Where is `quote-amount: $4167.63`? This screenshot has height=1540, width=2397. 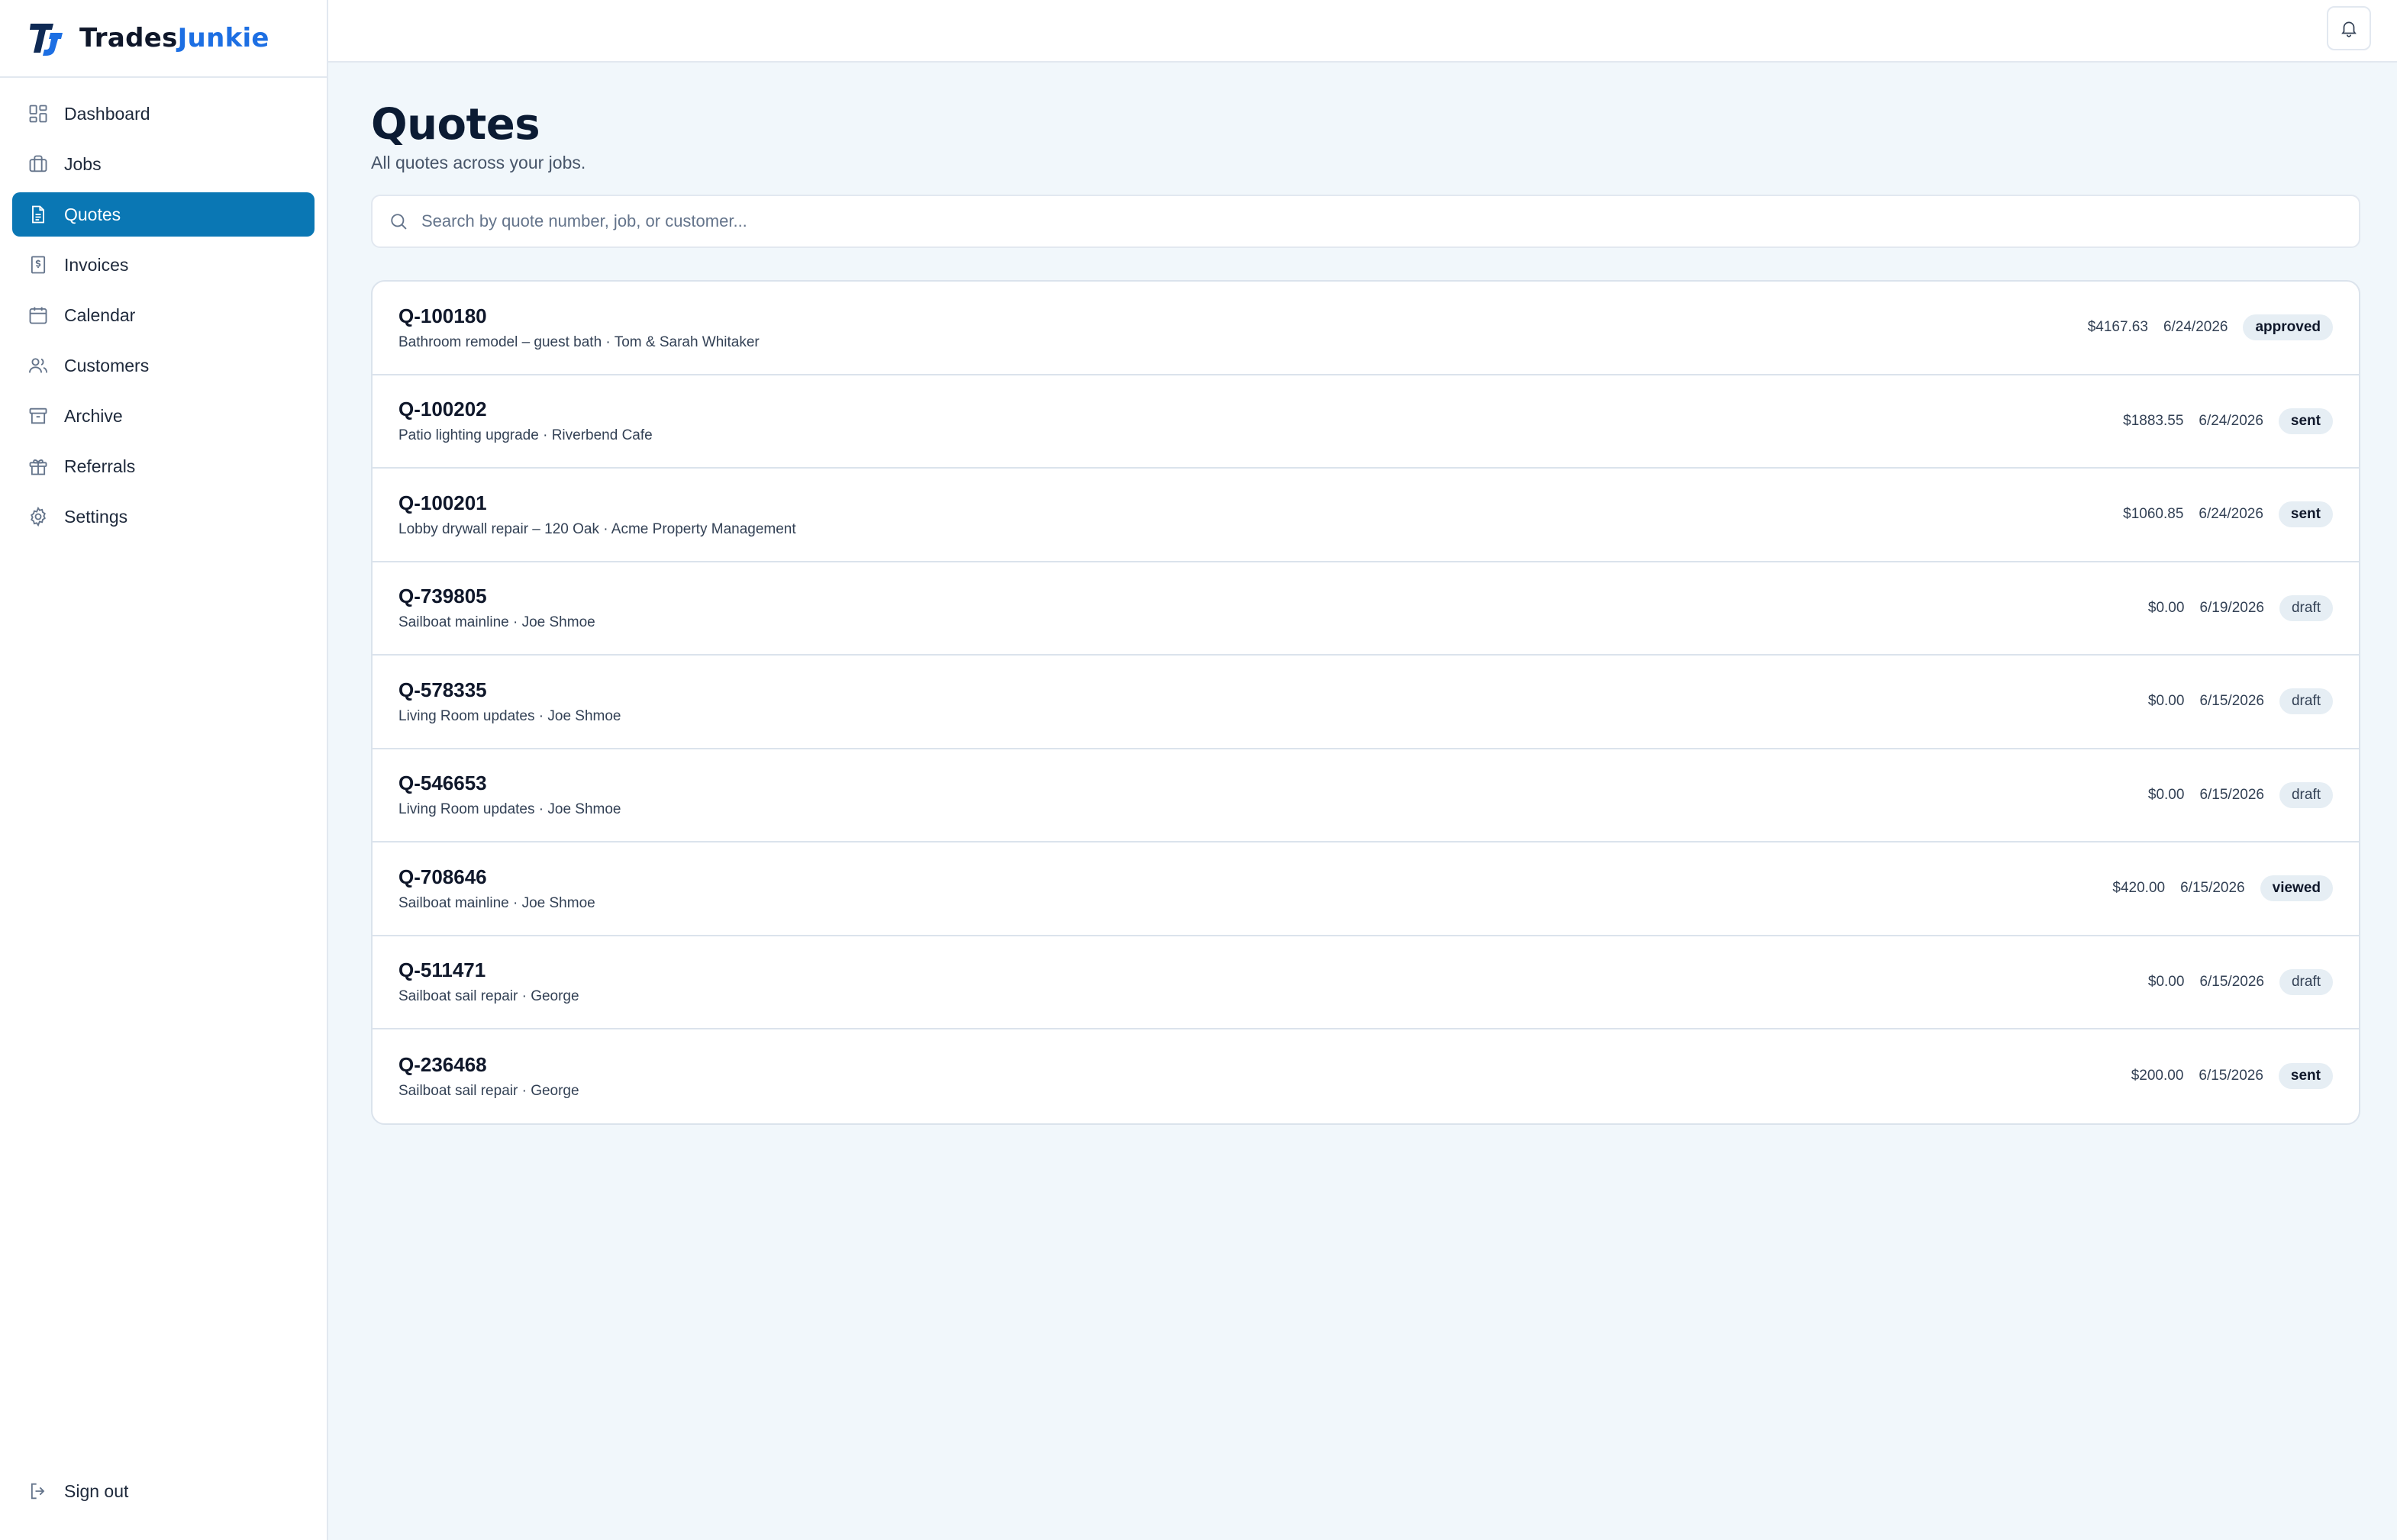 quote-amount: $4167.63 is located at coordinates (2117, 327).